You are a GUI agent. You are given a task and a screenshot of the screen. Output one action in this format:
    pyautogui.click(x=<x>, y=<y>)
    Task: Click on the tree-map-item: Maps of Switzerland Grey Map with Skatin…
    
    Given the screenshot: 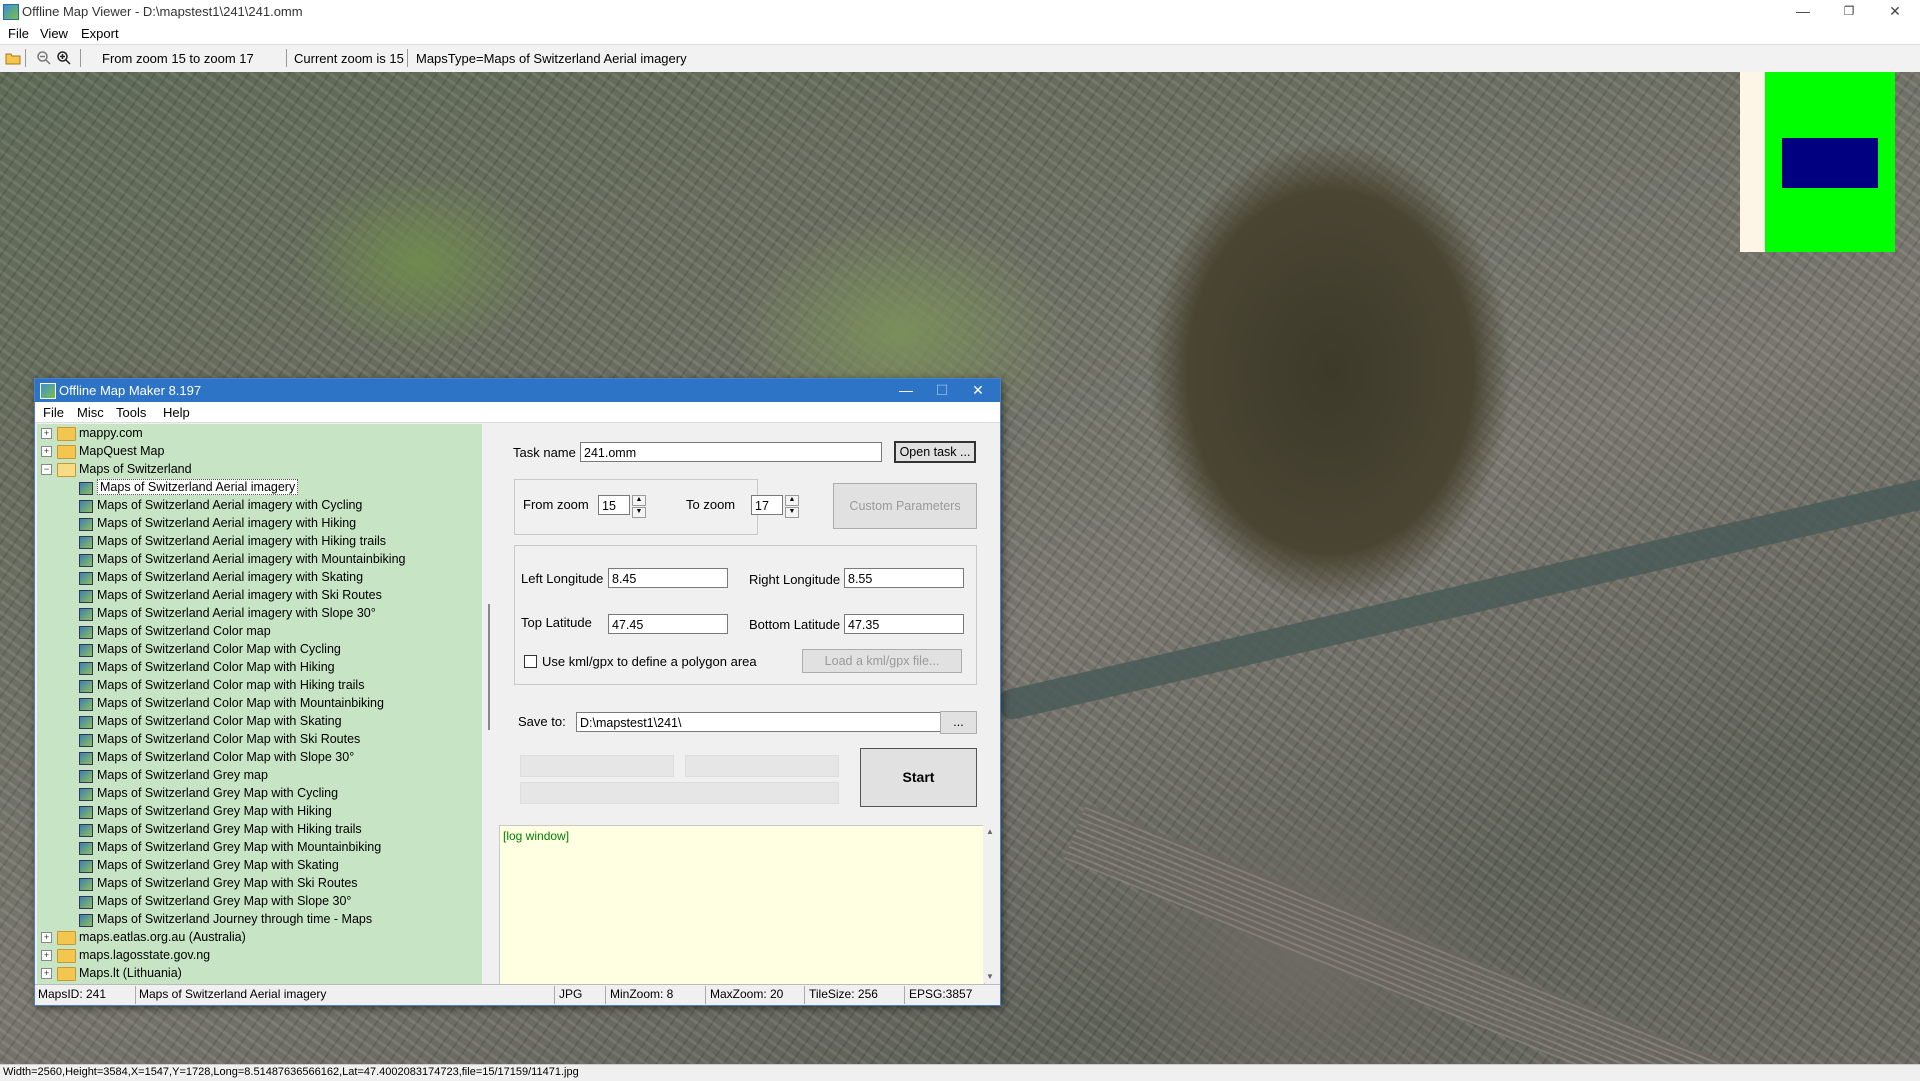 What is the action you would take?
    pyautogui.click(x=256, y=866)
    